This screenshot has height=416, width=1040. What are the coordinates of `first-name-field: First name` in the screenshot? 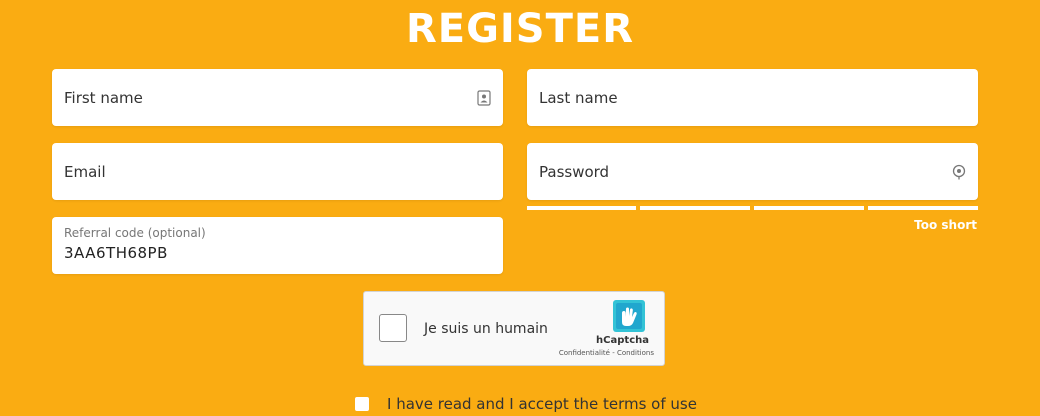 It's located at (277, 97).